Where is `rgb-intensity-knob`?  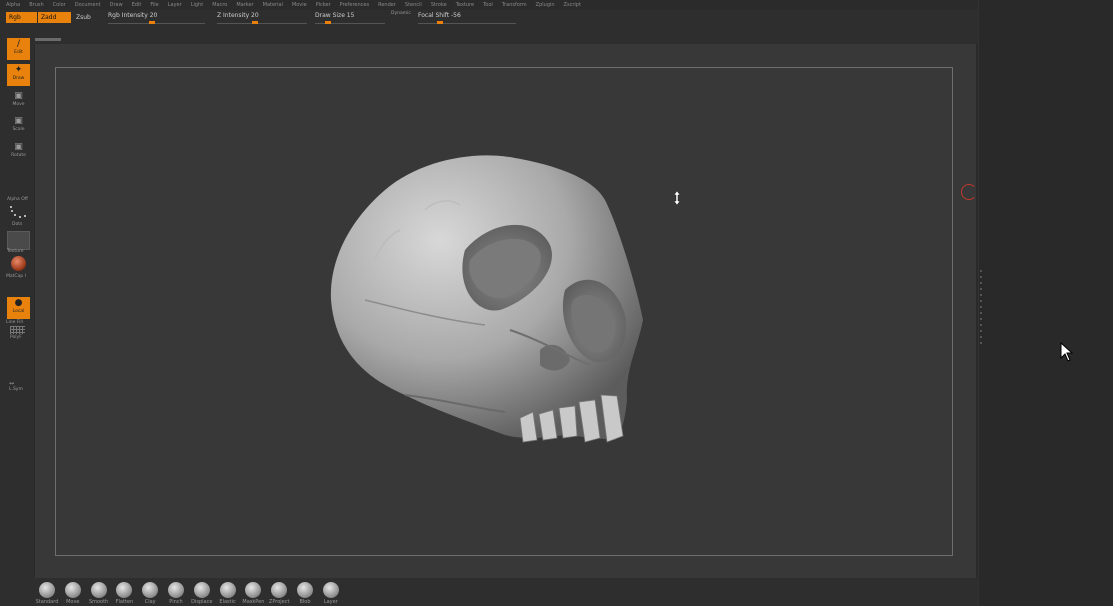 rgb-intensity-knob is located at coordinates (152, 22).